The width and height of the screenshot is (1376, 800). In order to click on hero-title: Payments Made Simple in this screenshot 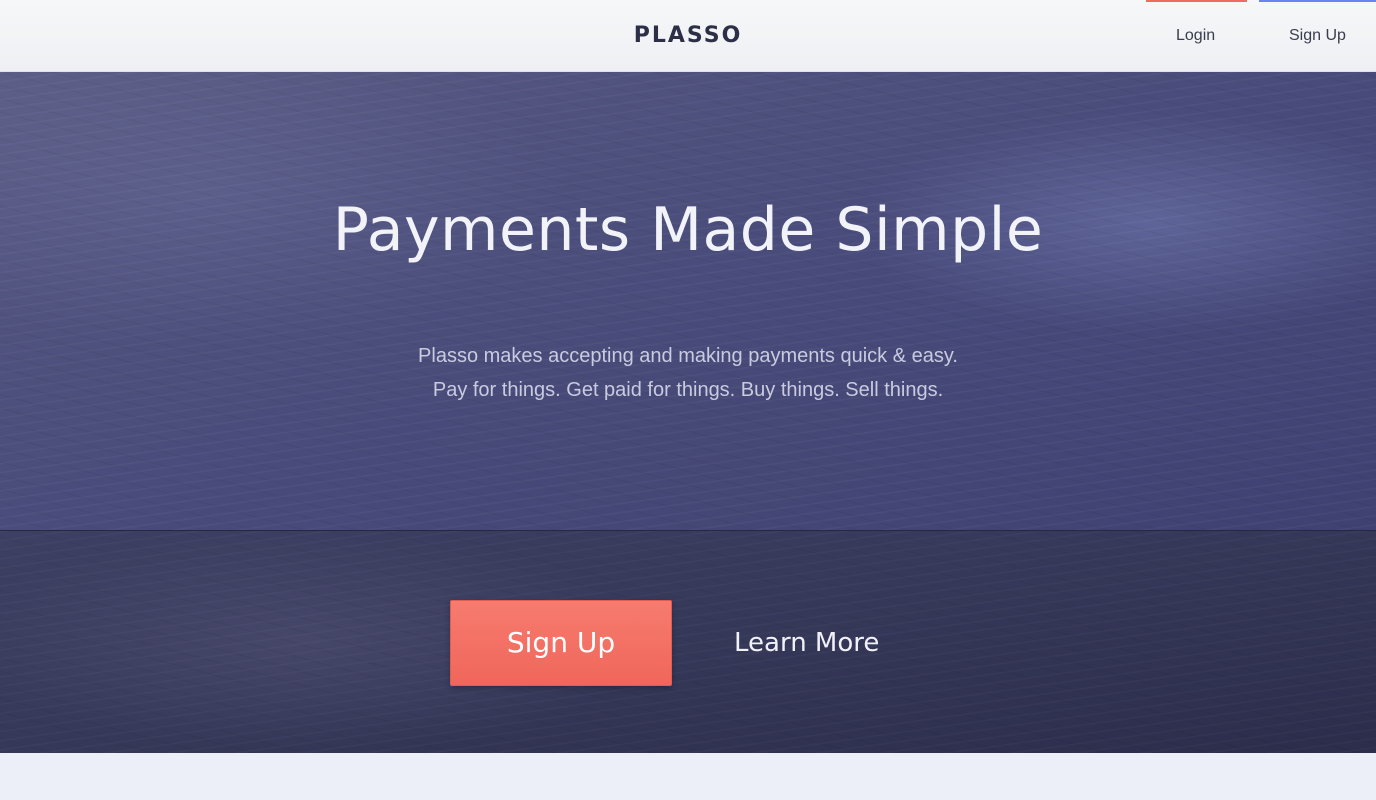, I will do `click(688, 230)`.